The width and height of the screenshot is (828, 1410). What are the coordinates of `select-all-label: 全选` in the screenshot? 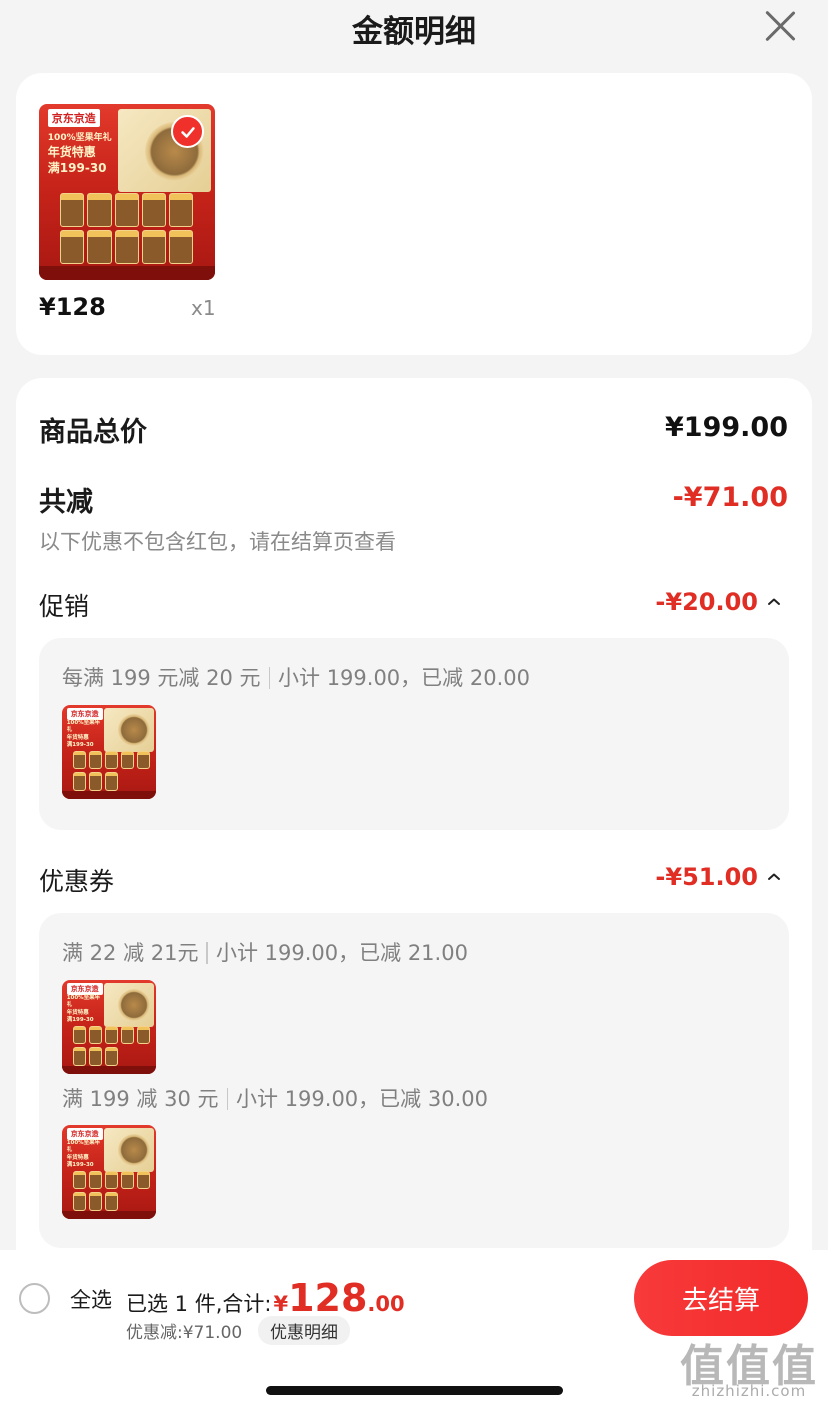 It's located at (91, 1299).